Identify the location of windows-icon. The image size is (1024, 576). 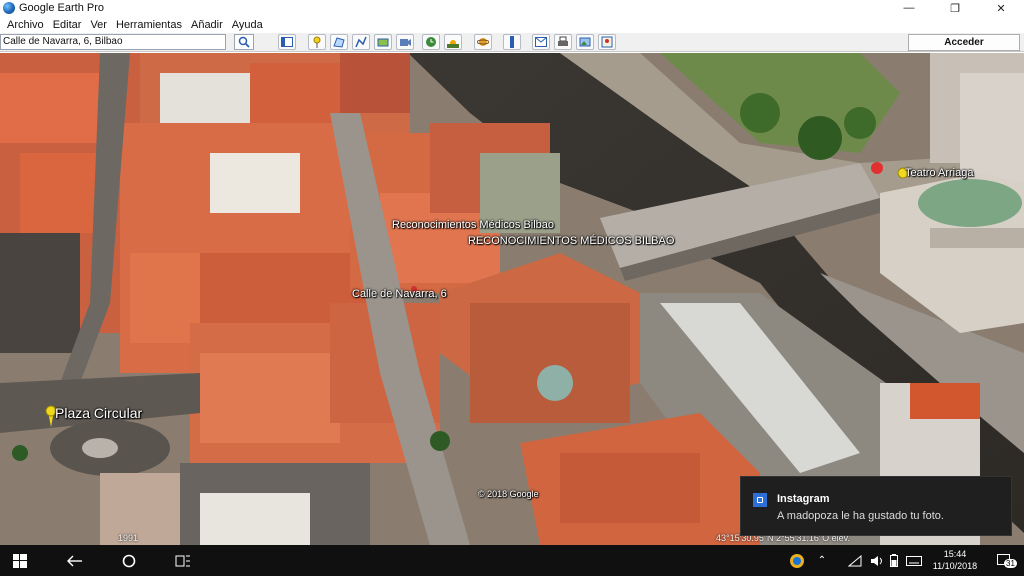
(20, 560).